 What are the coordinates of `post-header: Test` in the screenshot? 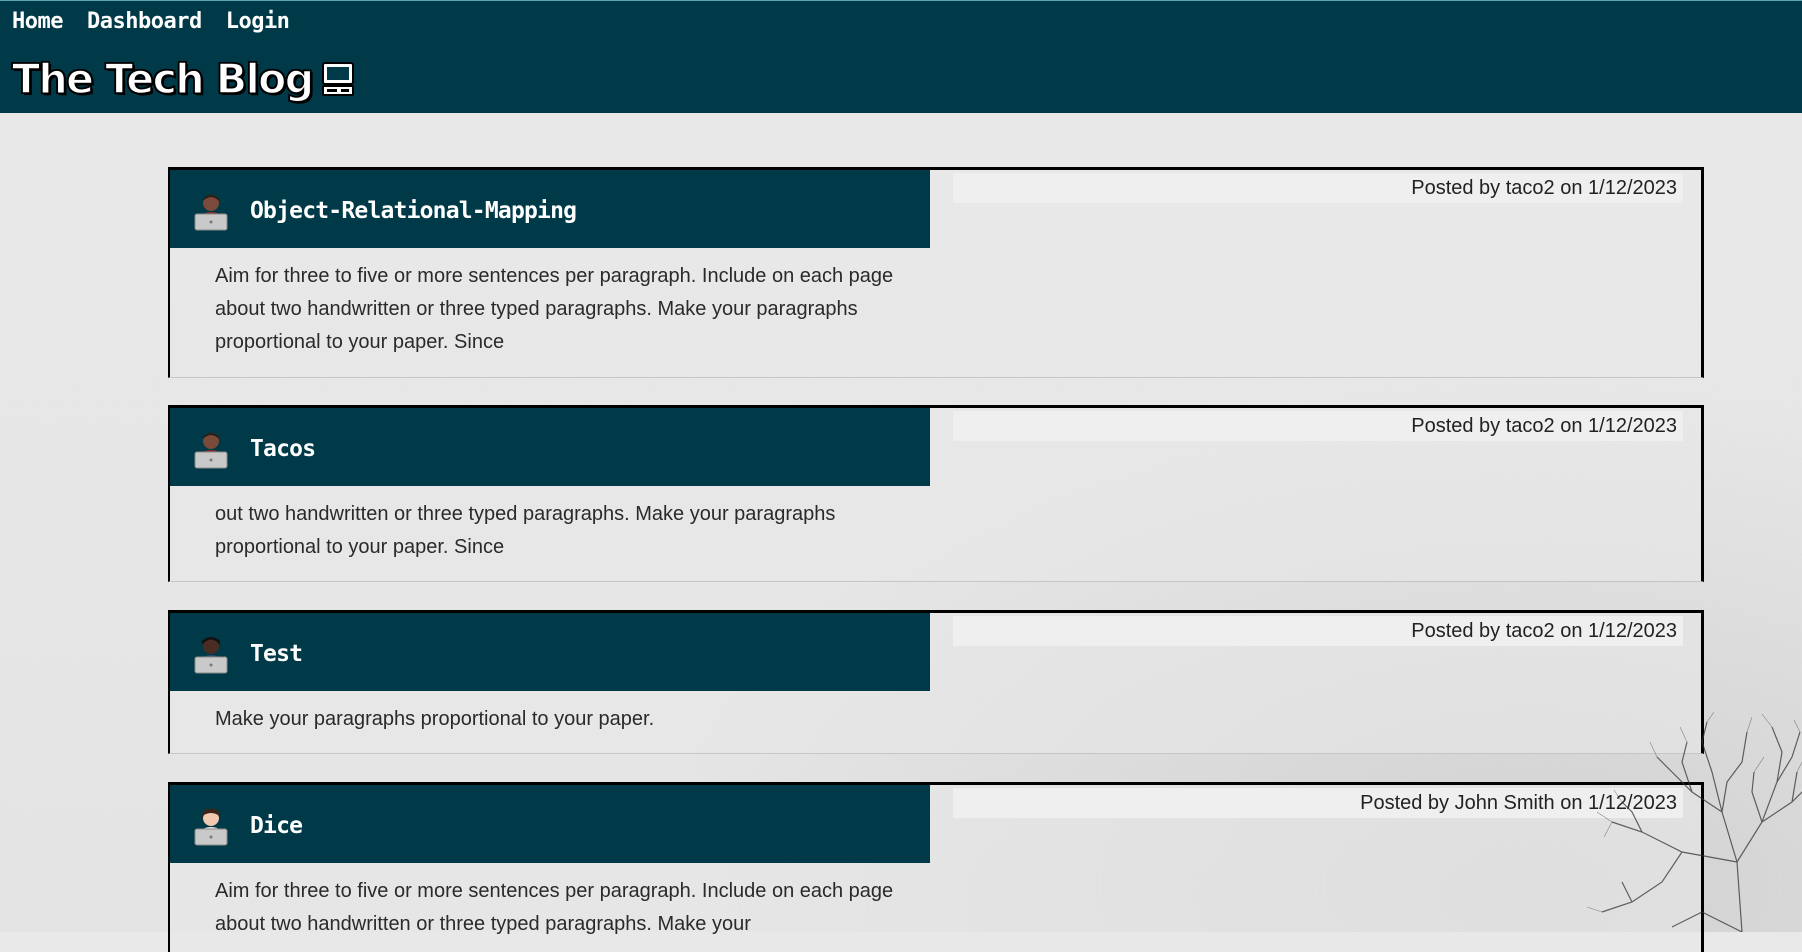 It's located at (550, 652).